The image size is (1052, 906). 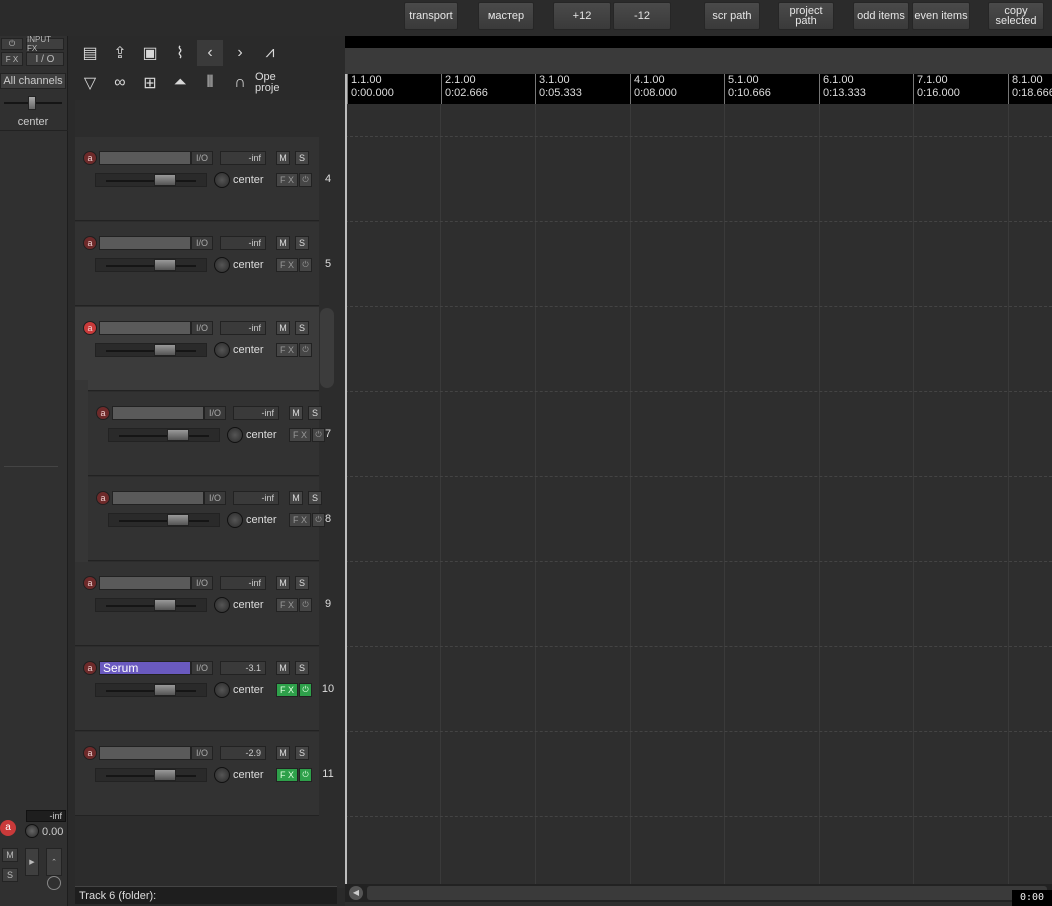 What do you see at coordinates (240, 83) in the screenshot?
I see `snap-magnet-icon: ∩` at bounding box center [240, 83].